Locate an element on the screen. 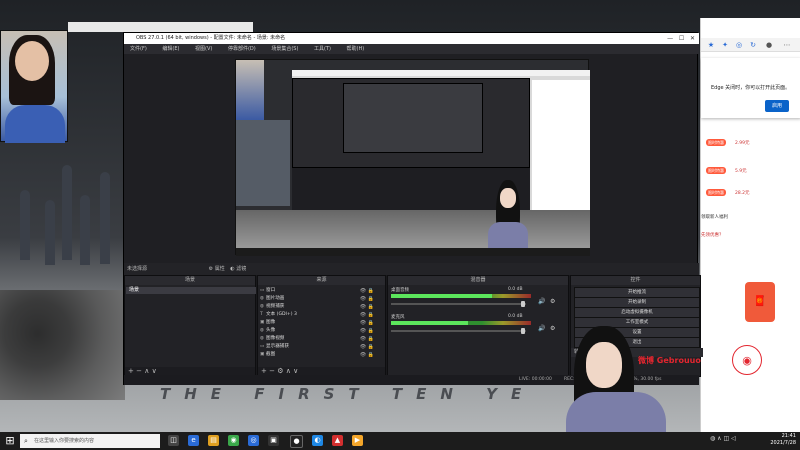 The height and width of the screenshot is (450, 800). tray-app-icon: ◍ is located at coordinates (712, 438).